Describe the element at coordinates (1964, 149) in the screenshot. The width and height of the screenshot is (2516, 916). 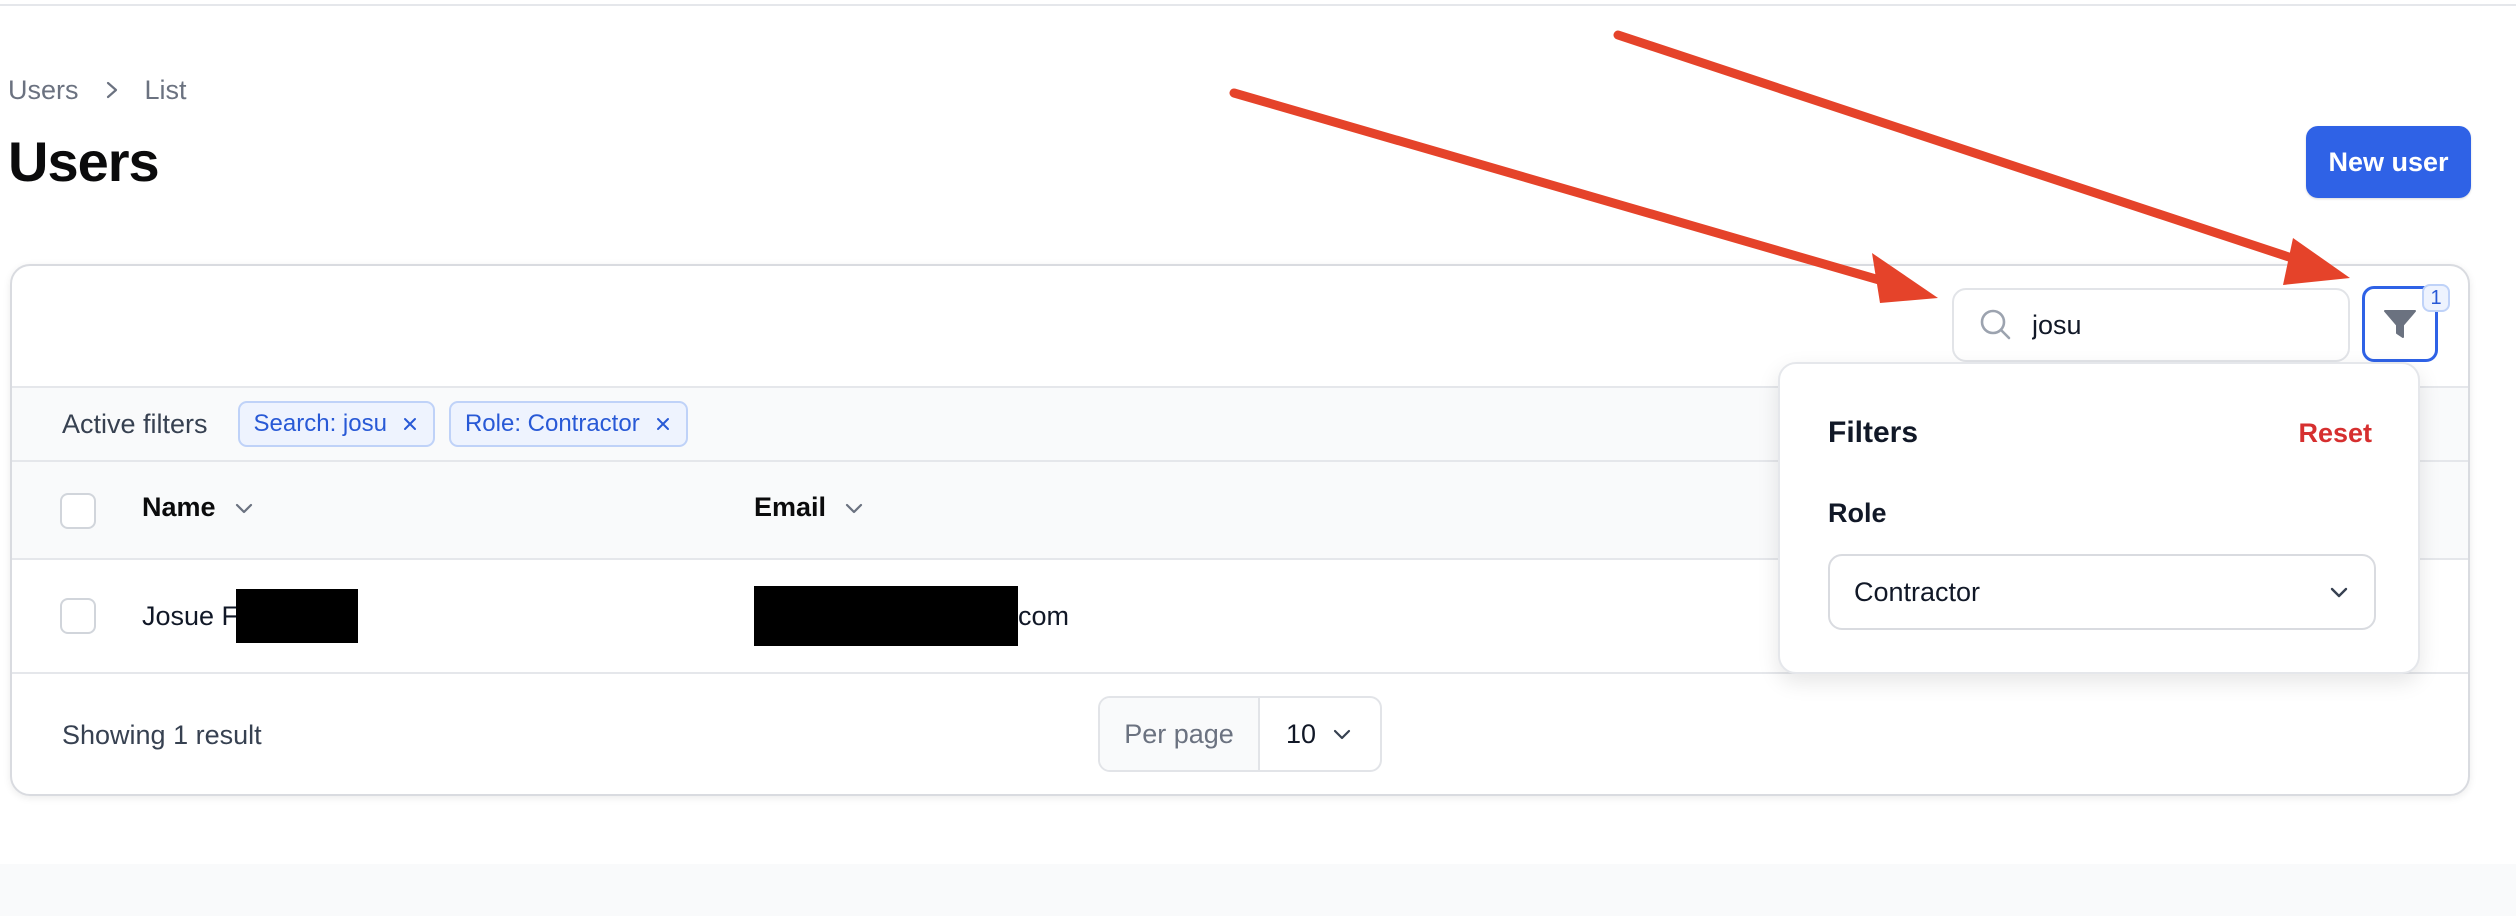
I see `annotation-arrow-filter` at that location.